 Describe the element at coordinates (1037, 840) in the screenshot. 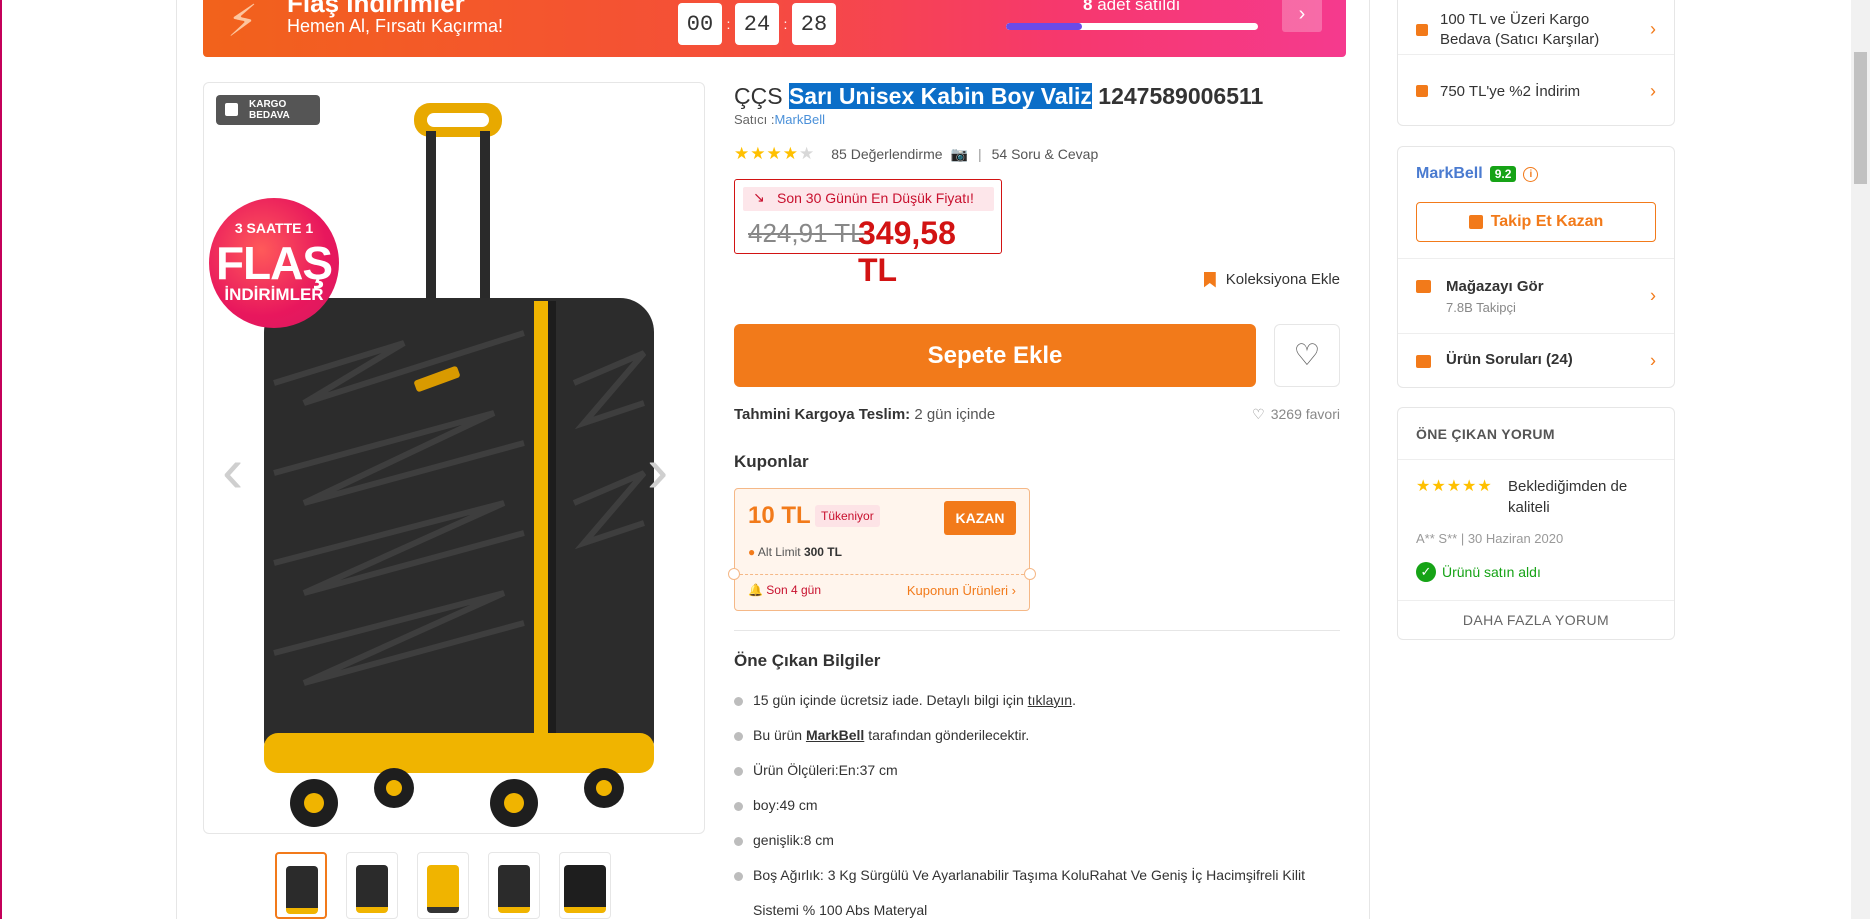

I see `feature-item: genişlik:8 cm` at that location.